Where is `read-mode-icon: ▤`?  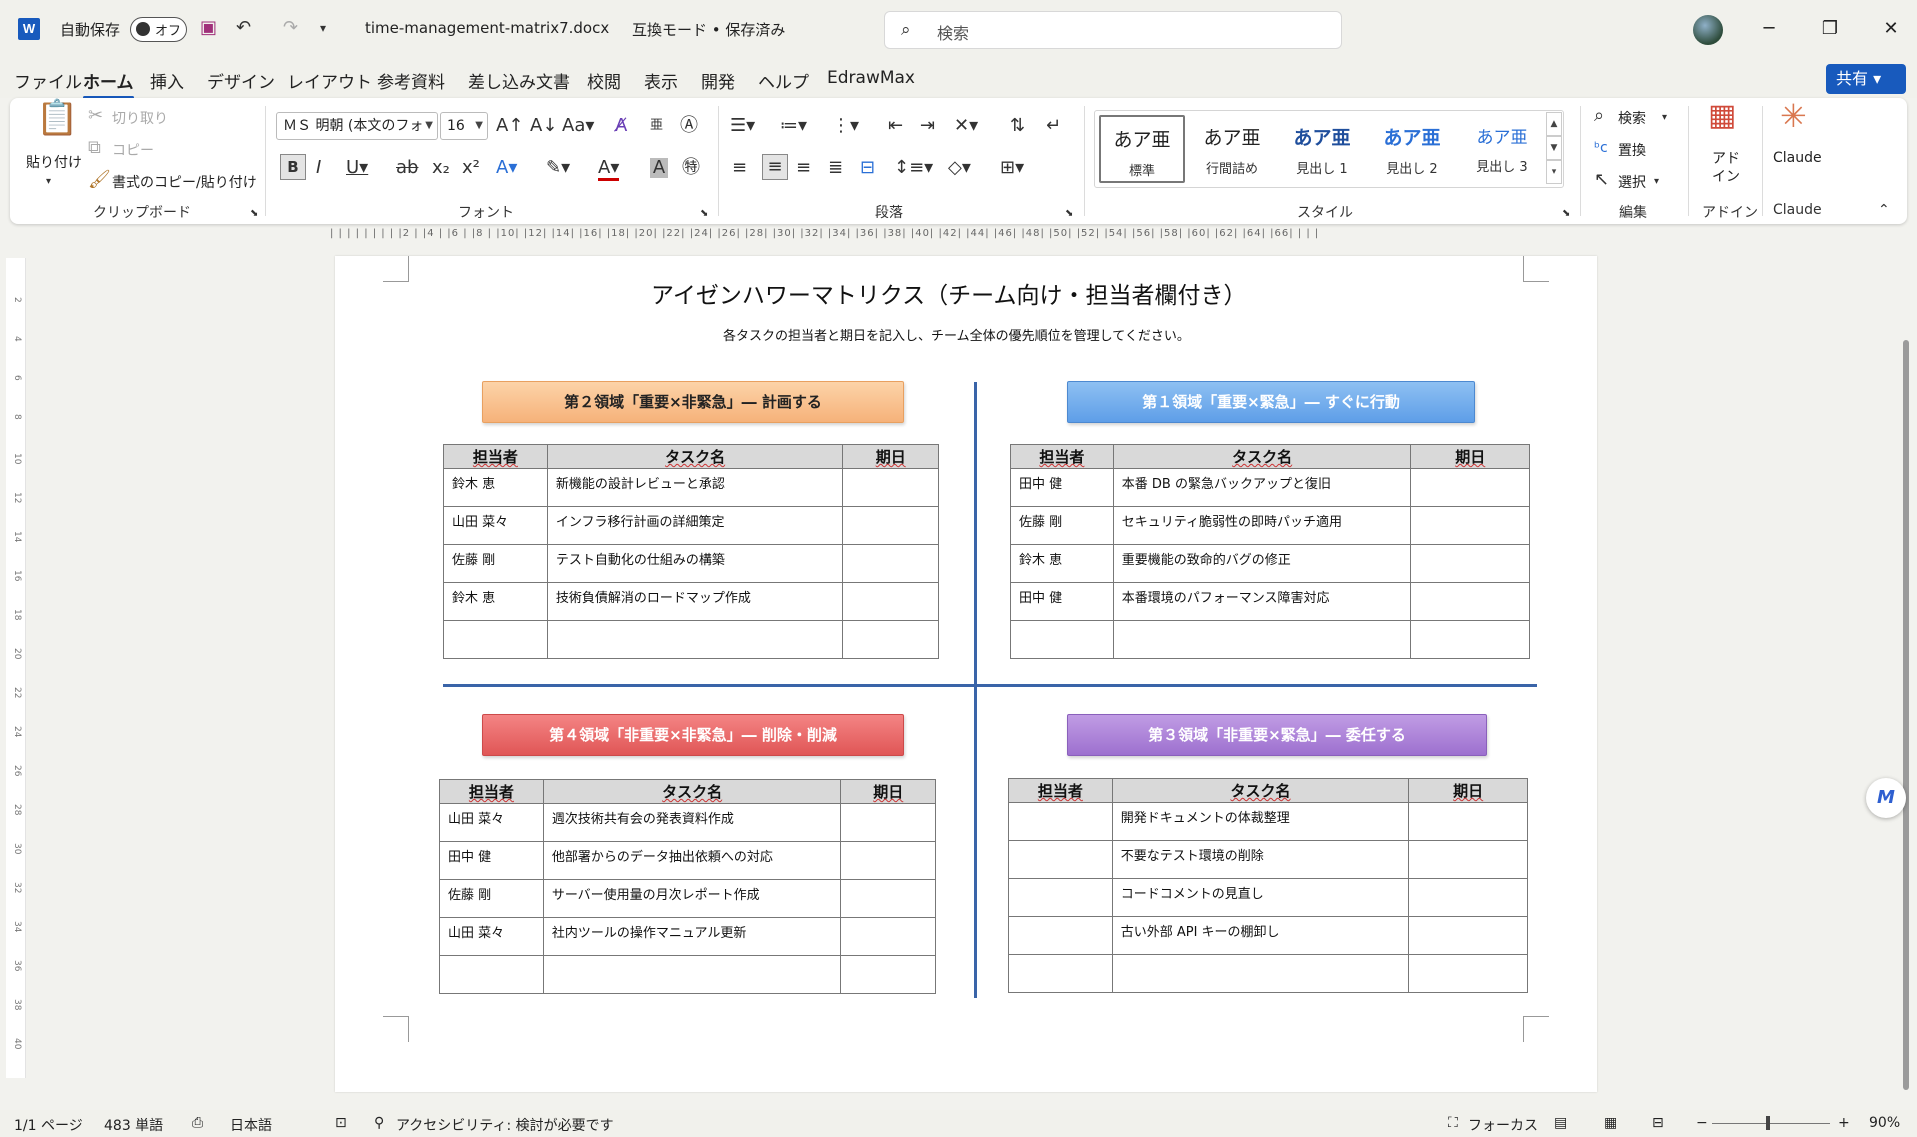 read-mode-icon: ▤ is located at coordinates (1560, 1123).